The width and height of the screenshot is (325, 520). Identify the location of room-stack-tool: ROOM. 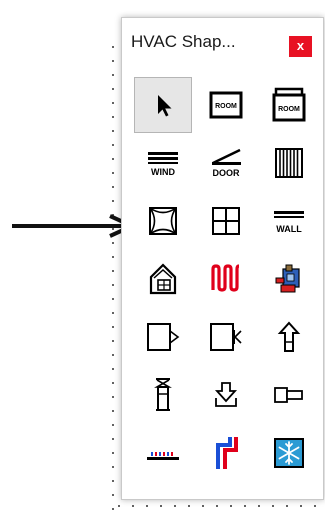
(289, 105).